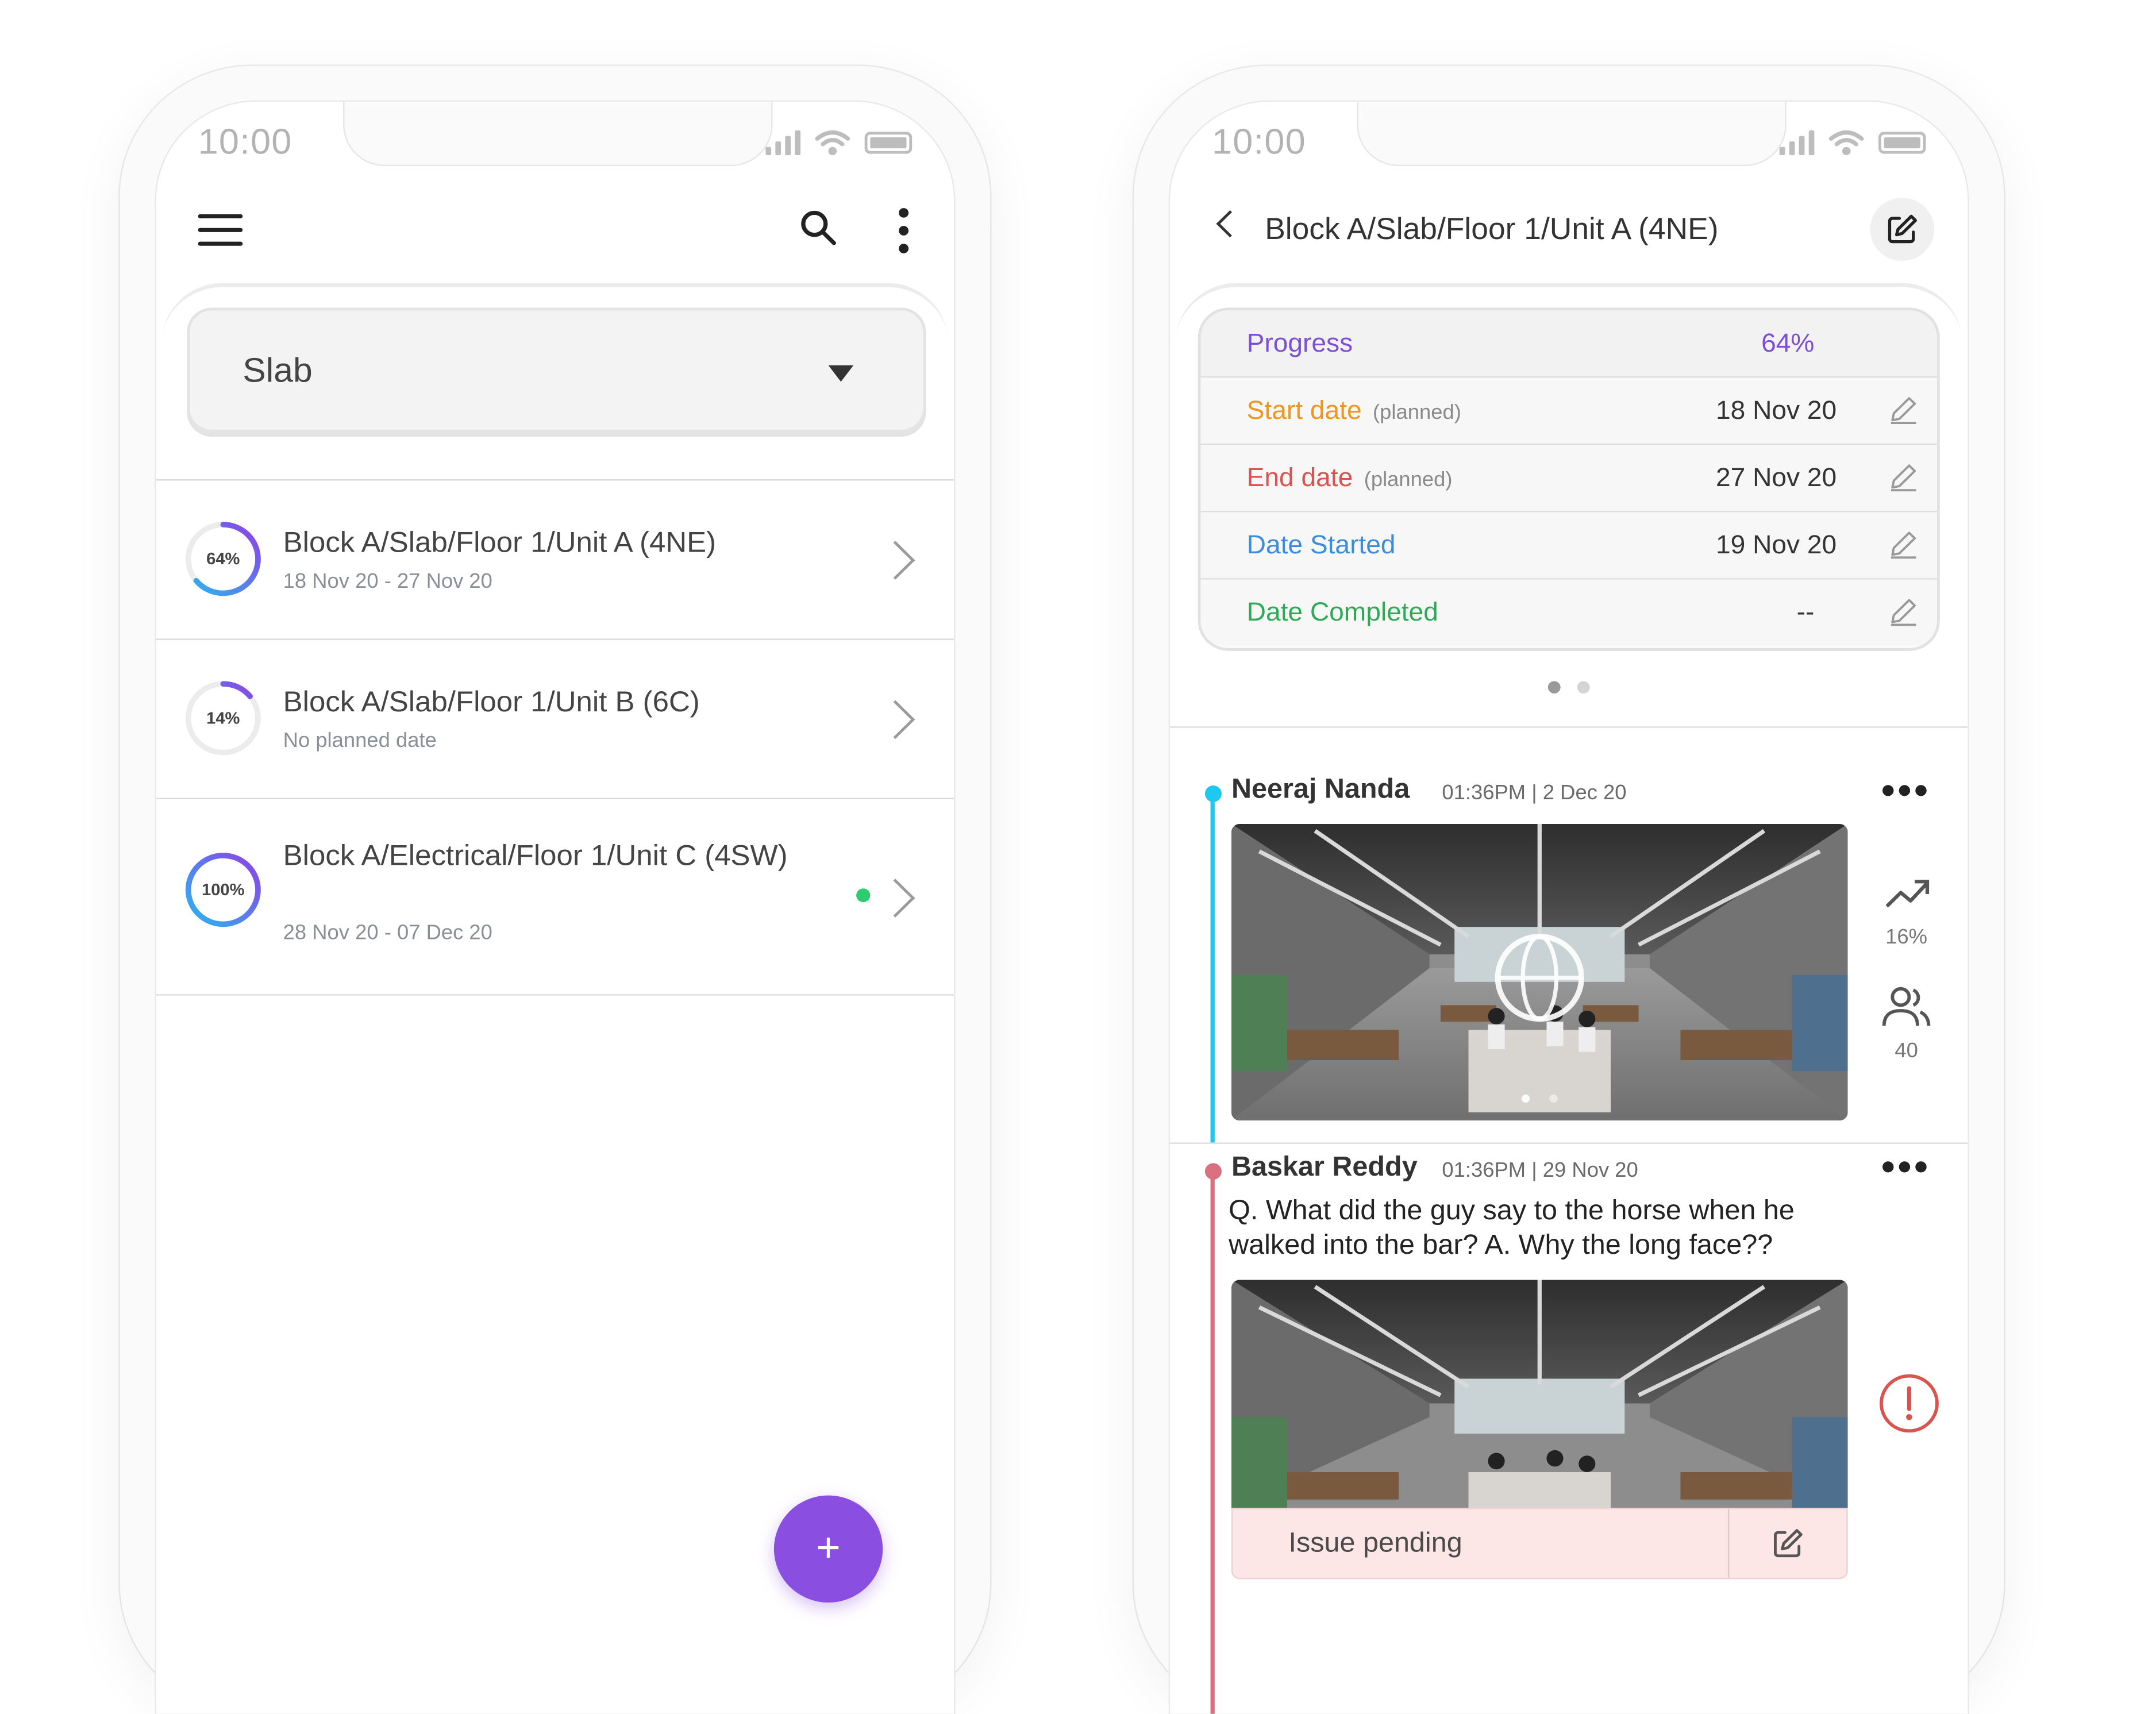 The height and width of the screenshot is (1714, 2156). Describe the element at coordinates (1906, 1051) in the screenshot. I see `people-stat: 40` at that location.